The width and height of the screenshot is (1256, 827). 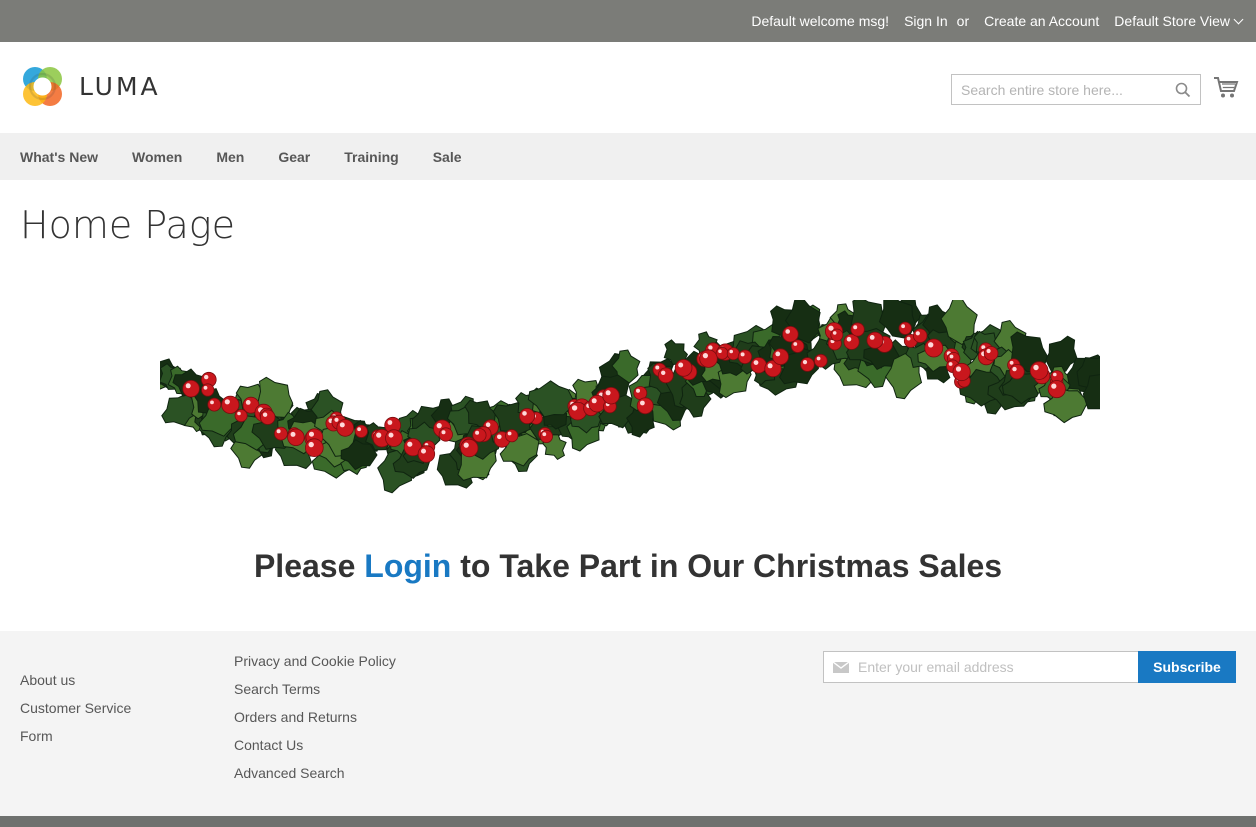 I want to click on nav-item-women: Women, so click(x=157, y=157).